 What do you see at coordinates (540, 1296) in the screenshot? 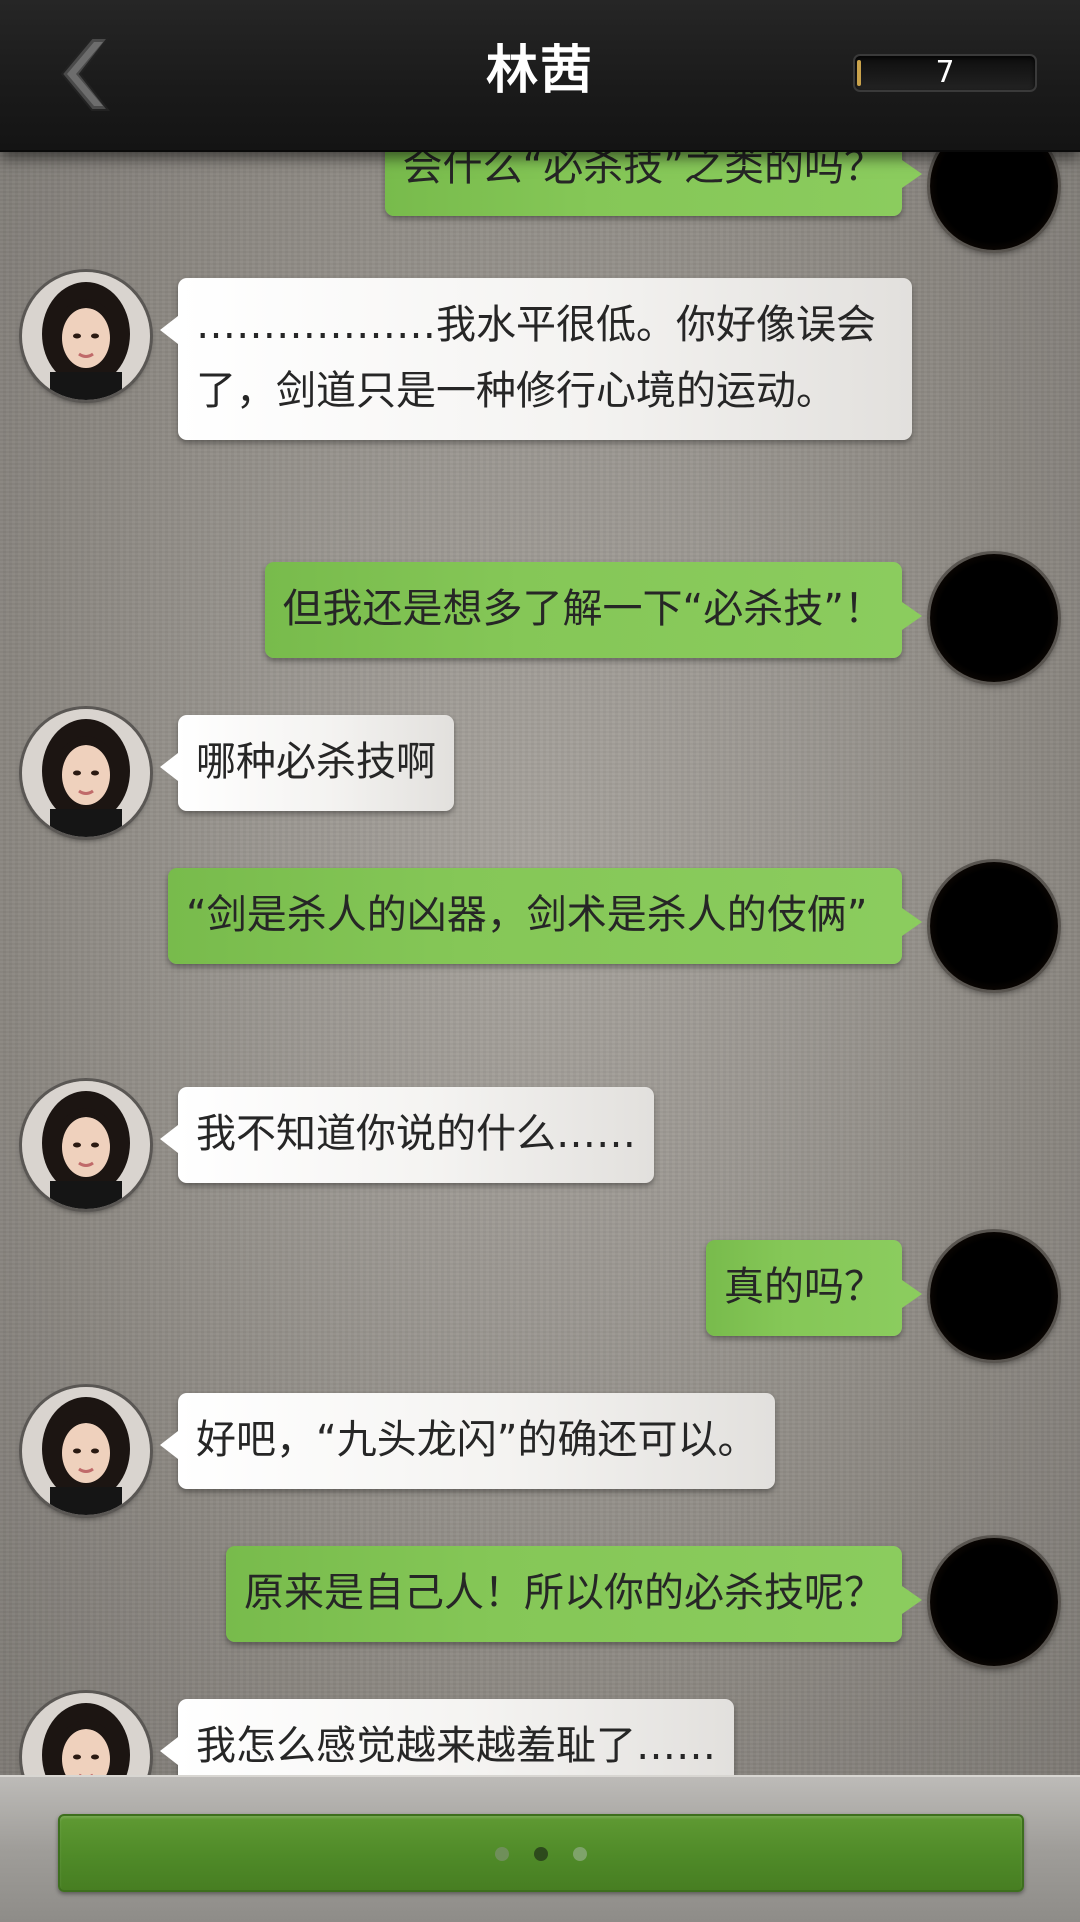
I see `message-row: 真的吗？` at bounding box center [540, 1296].